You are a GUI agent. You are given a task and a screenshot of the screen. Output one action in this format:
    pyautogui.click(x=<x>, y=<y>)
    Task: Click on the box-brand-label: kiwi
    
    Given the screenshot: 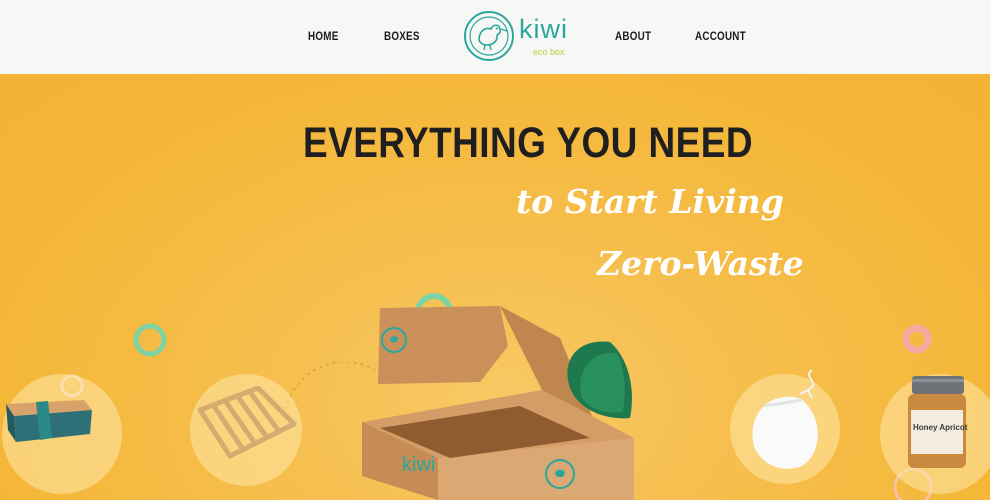 What is the action you would take?
    pyautogui.click(x=419, y=465)
    